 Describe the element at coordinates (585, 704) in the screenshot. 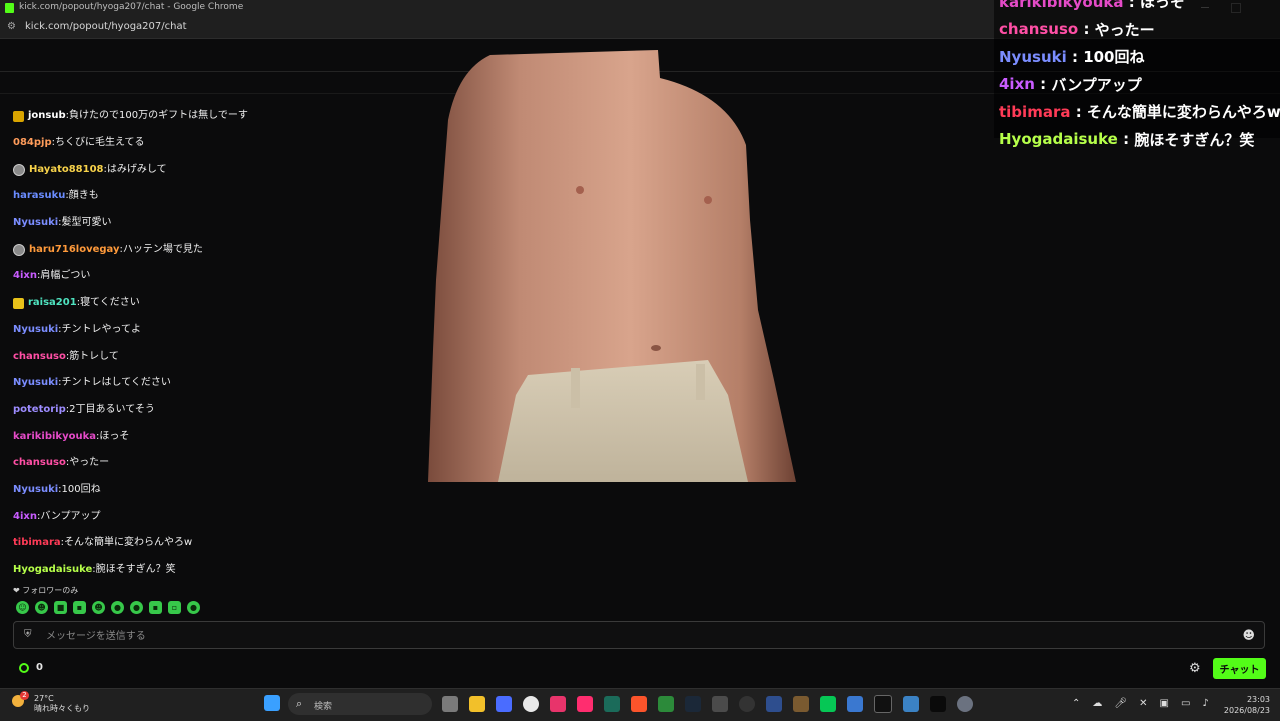

I see `tiktok-icon` at that location.